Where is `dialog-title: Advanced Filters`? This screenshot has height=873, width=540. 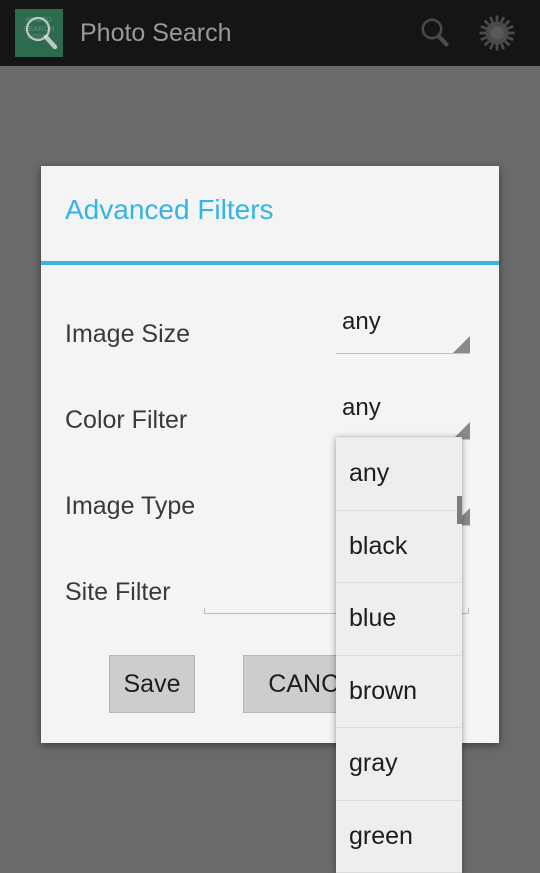 dialog-title: Advanced Filters is located at coordinates (169, 210).